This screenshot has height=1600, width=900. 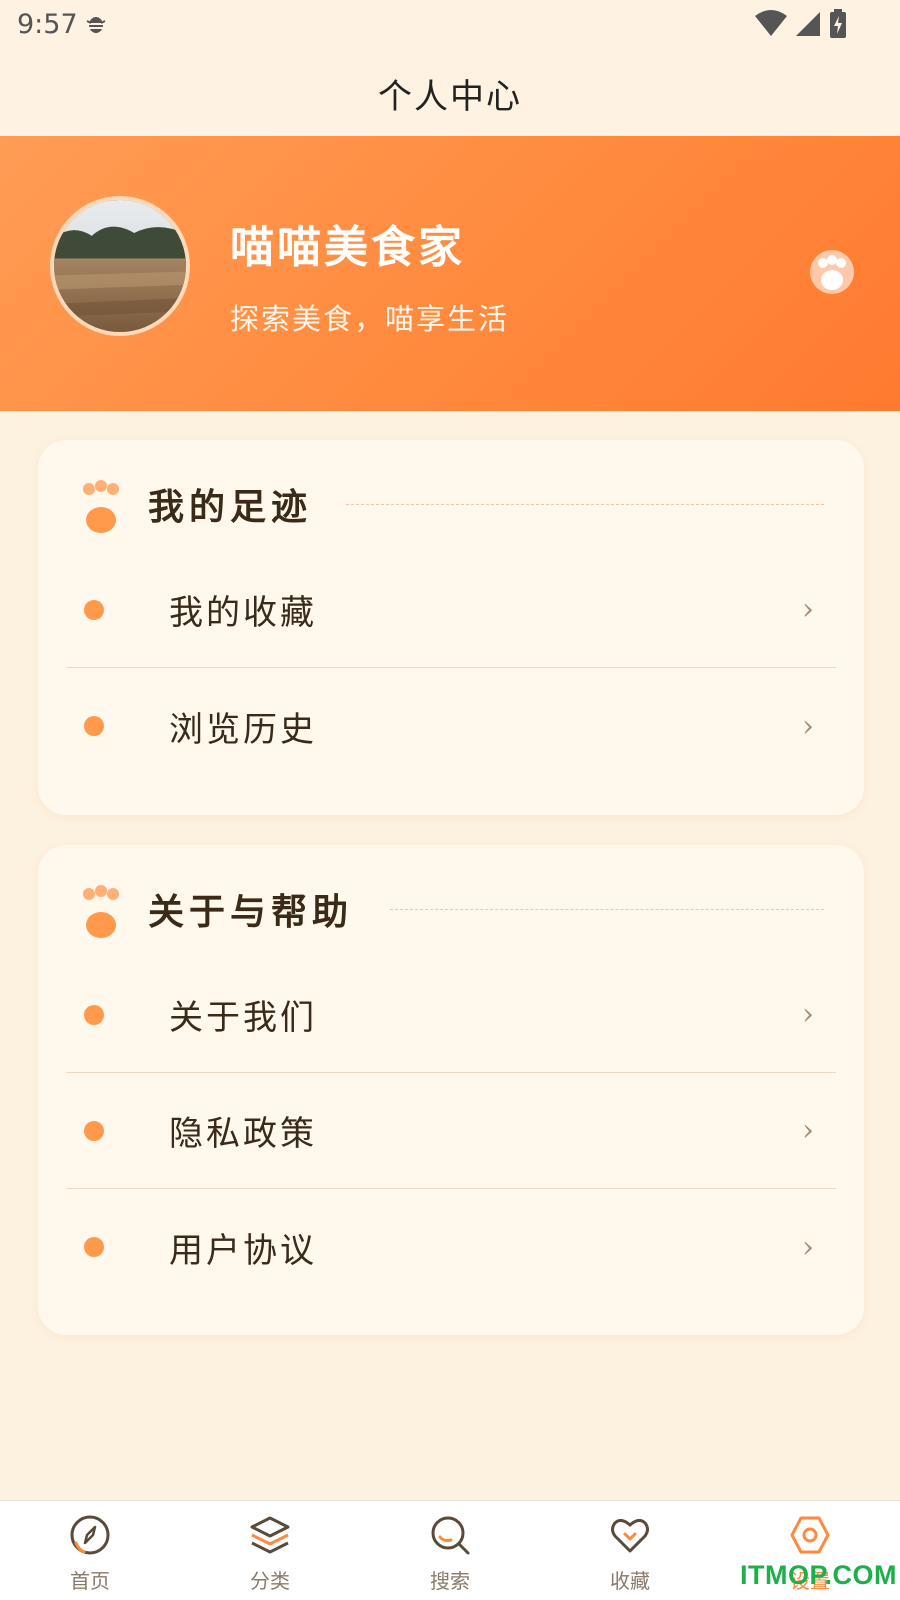 What do you see at coordinates (771, 23) in the screenshot?
I see `wifi-icon` at bounding box center [771, 23].